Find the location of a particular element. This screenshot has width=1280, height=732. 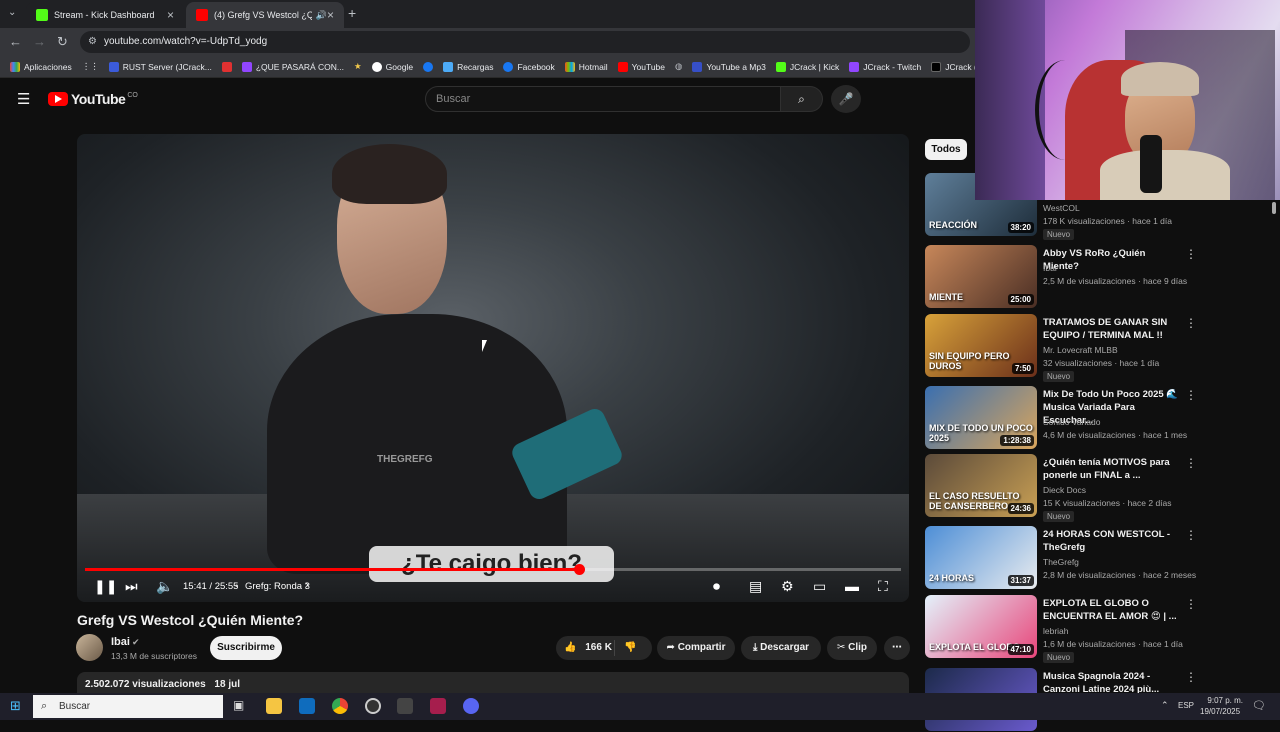

settings-gear-icon: ⚙ is located at coordinates (787, 586).